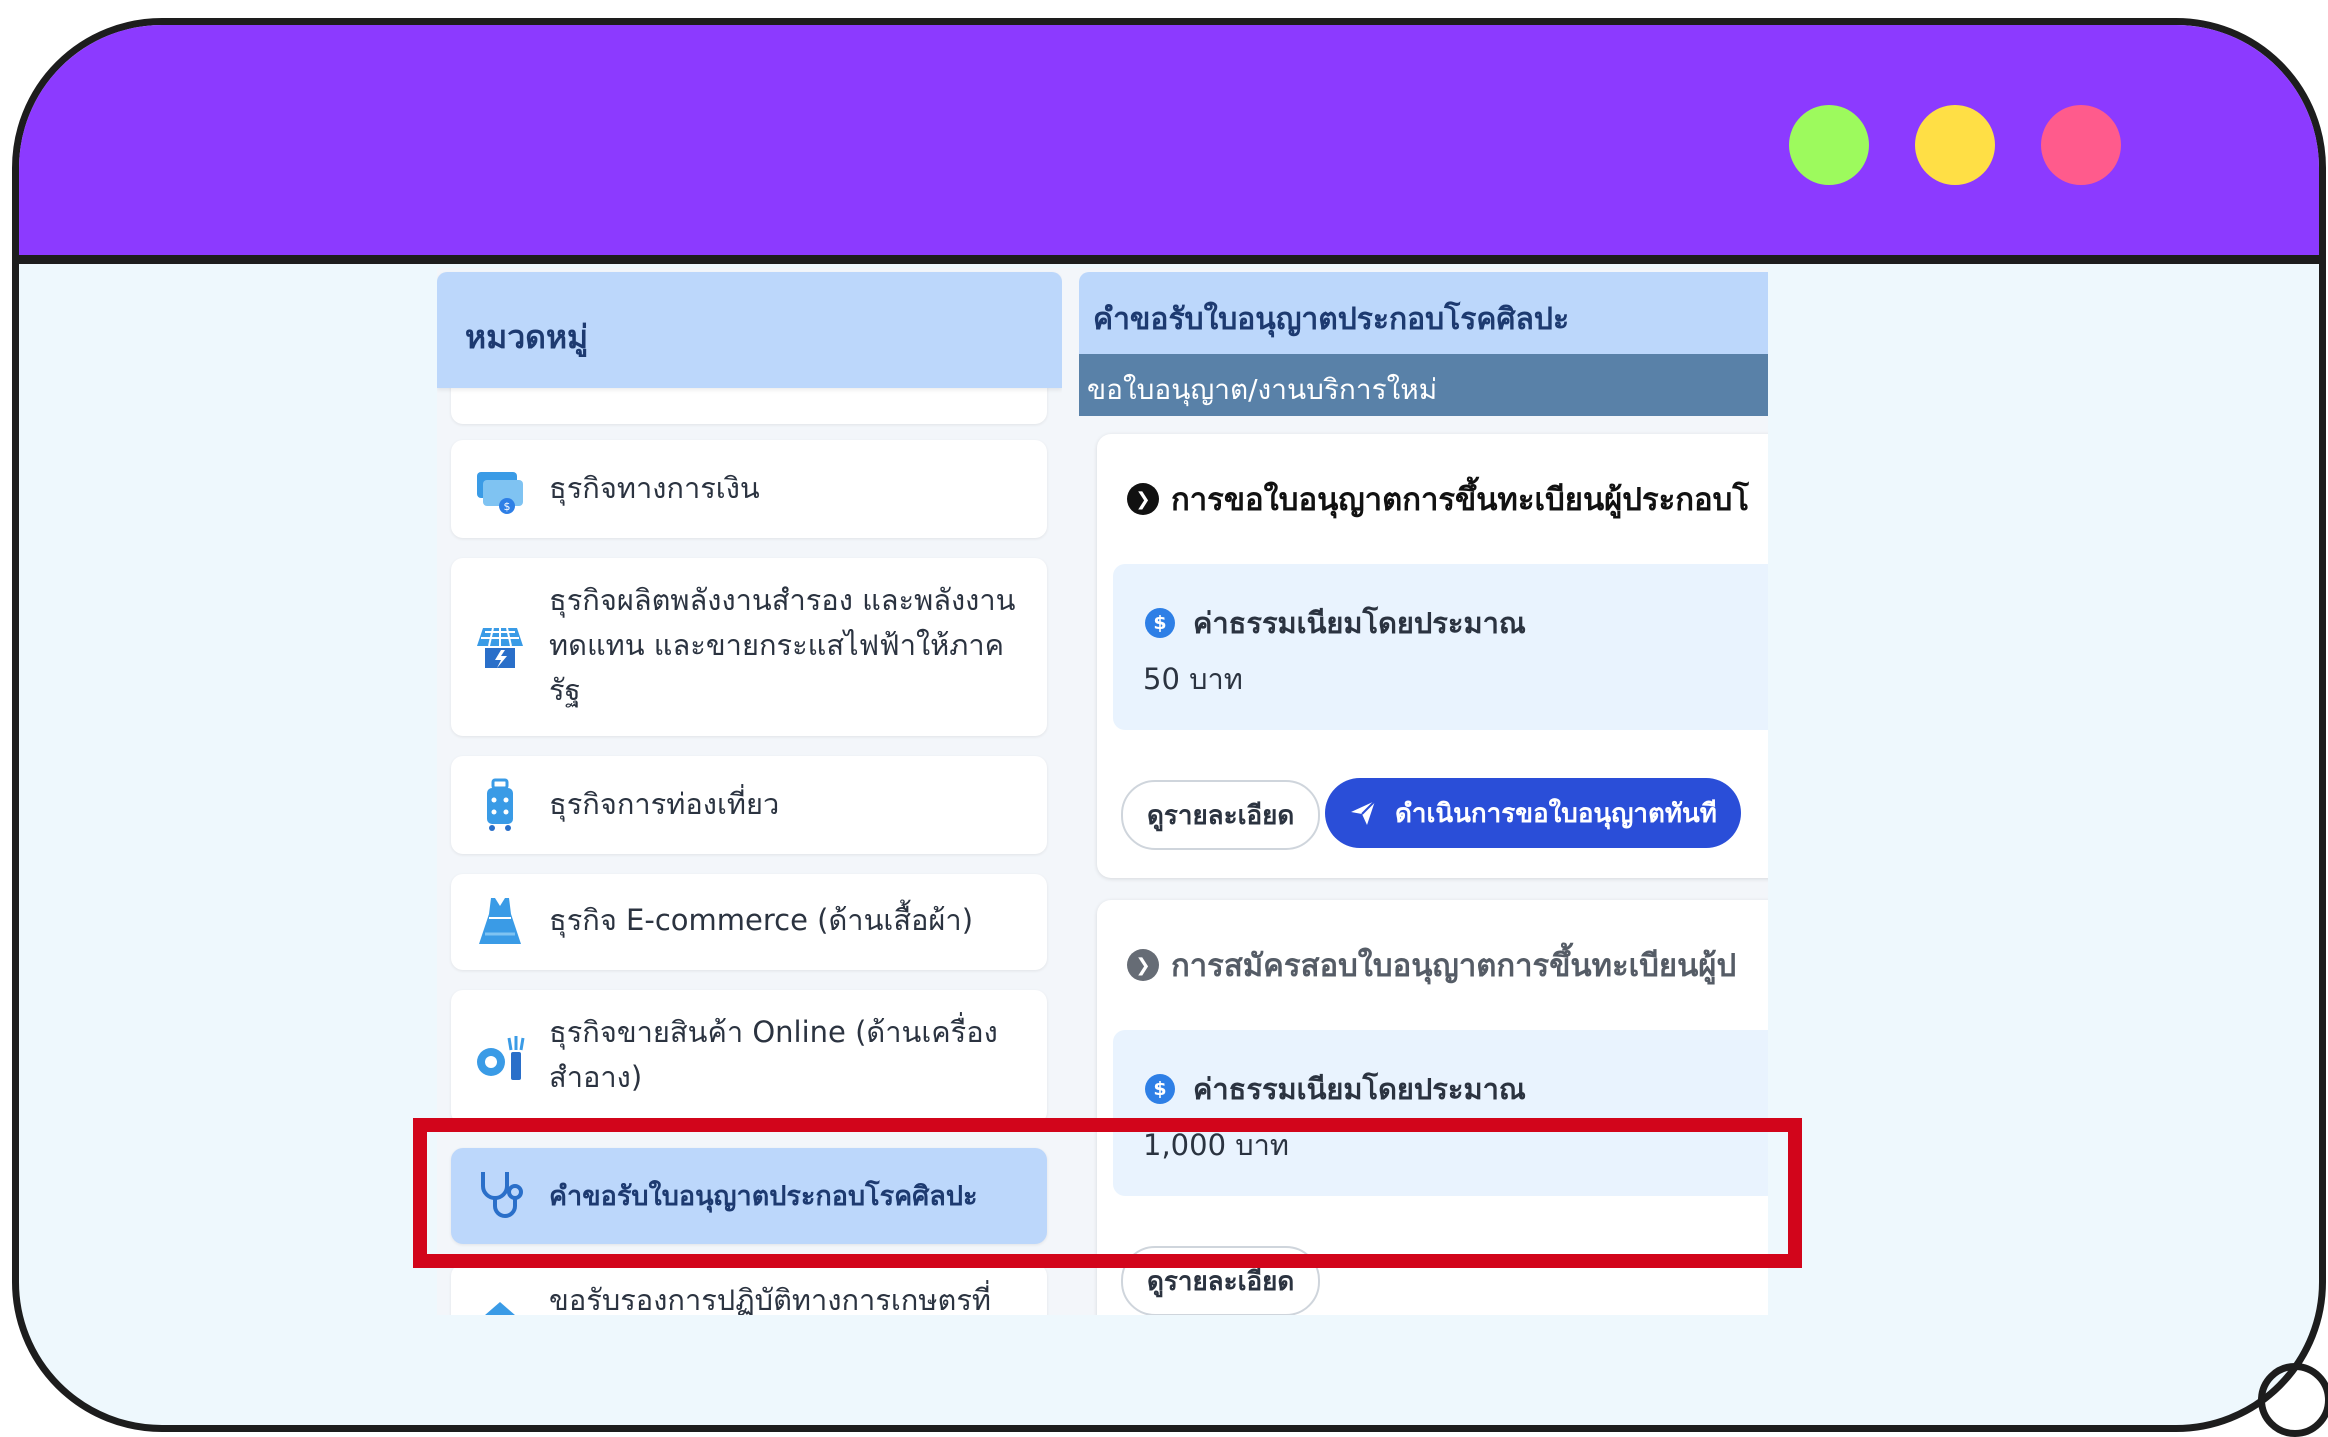 The image size is (2328, 1437). What do you see at coordinates (1556, 813) in the screenshot?
I see `apply-now-label: ดำเนินการขอใบอนุญาตทันที` at bounding box center [1556, 813].